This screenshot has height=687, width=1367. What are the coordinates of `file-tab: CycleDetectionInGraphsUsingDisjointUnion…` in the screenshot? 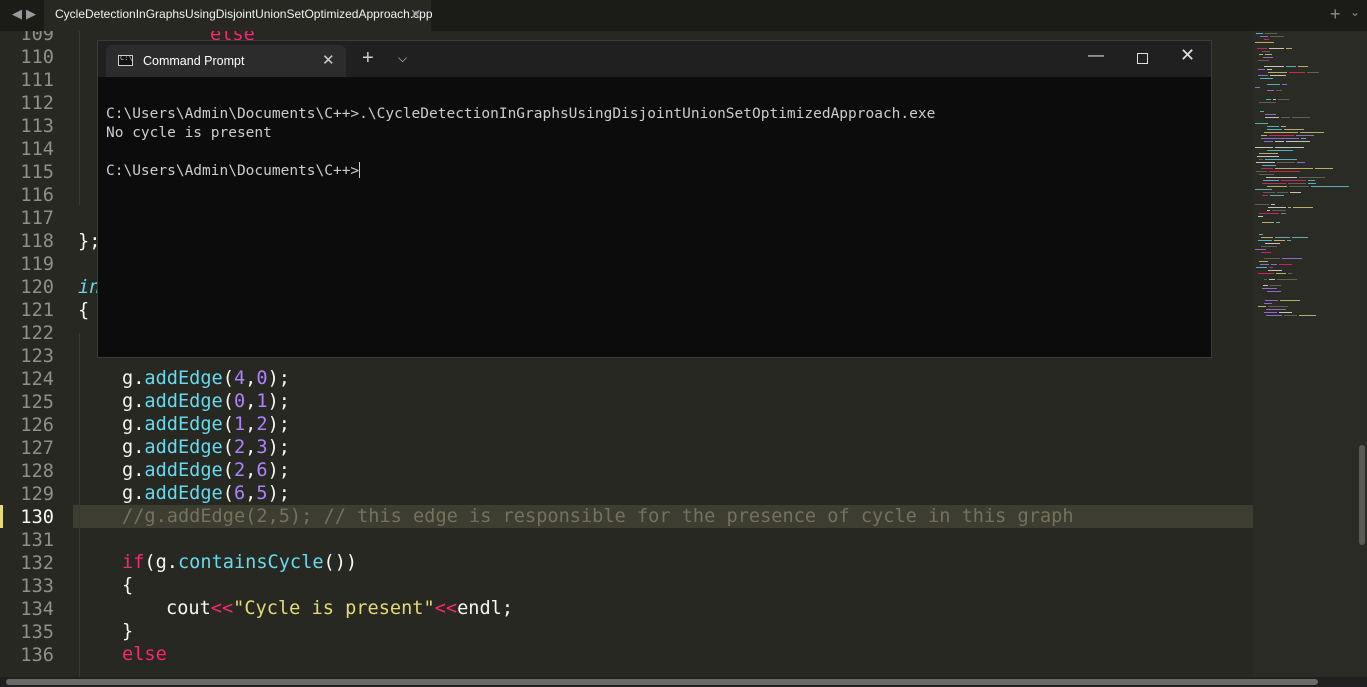 It's located at (238, 15).